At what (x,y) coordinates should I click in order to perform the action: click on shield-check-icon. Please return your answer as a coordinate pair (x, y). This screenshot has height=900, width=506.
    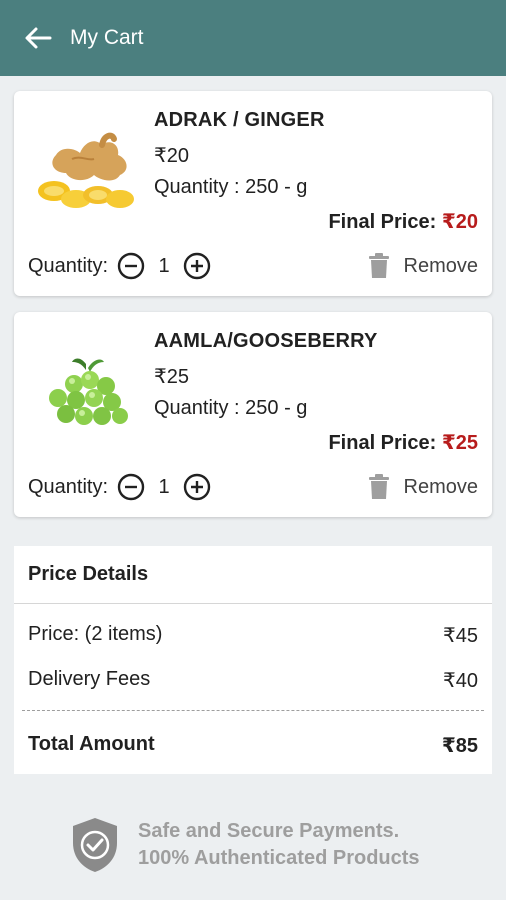
    Looking at the image, I should click on (95, 845).